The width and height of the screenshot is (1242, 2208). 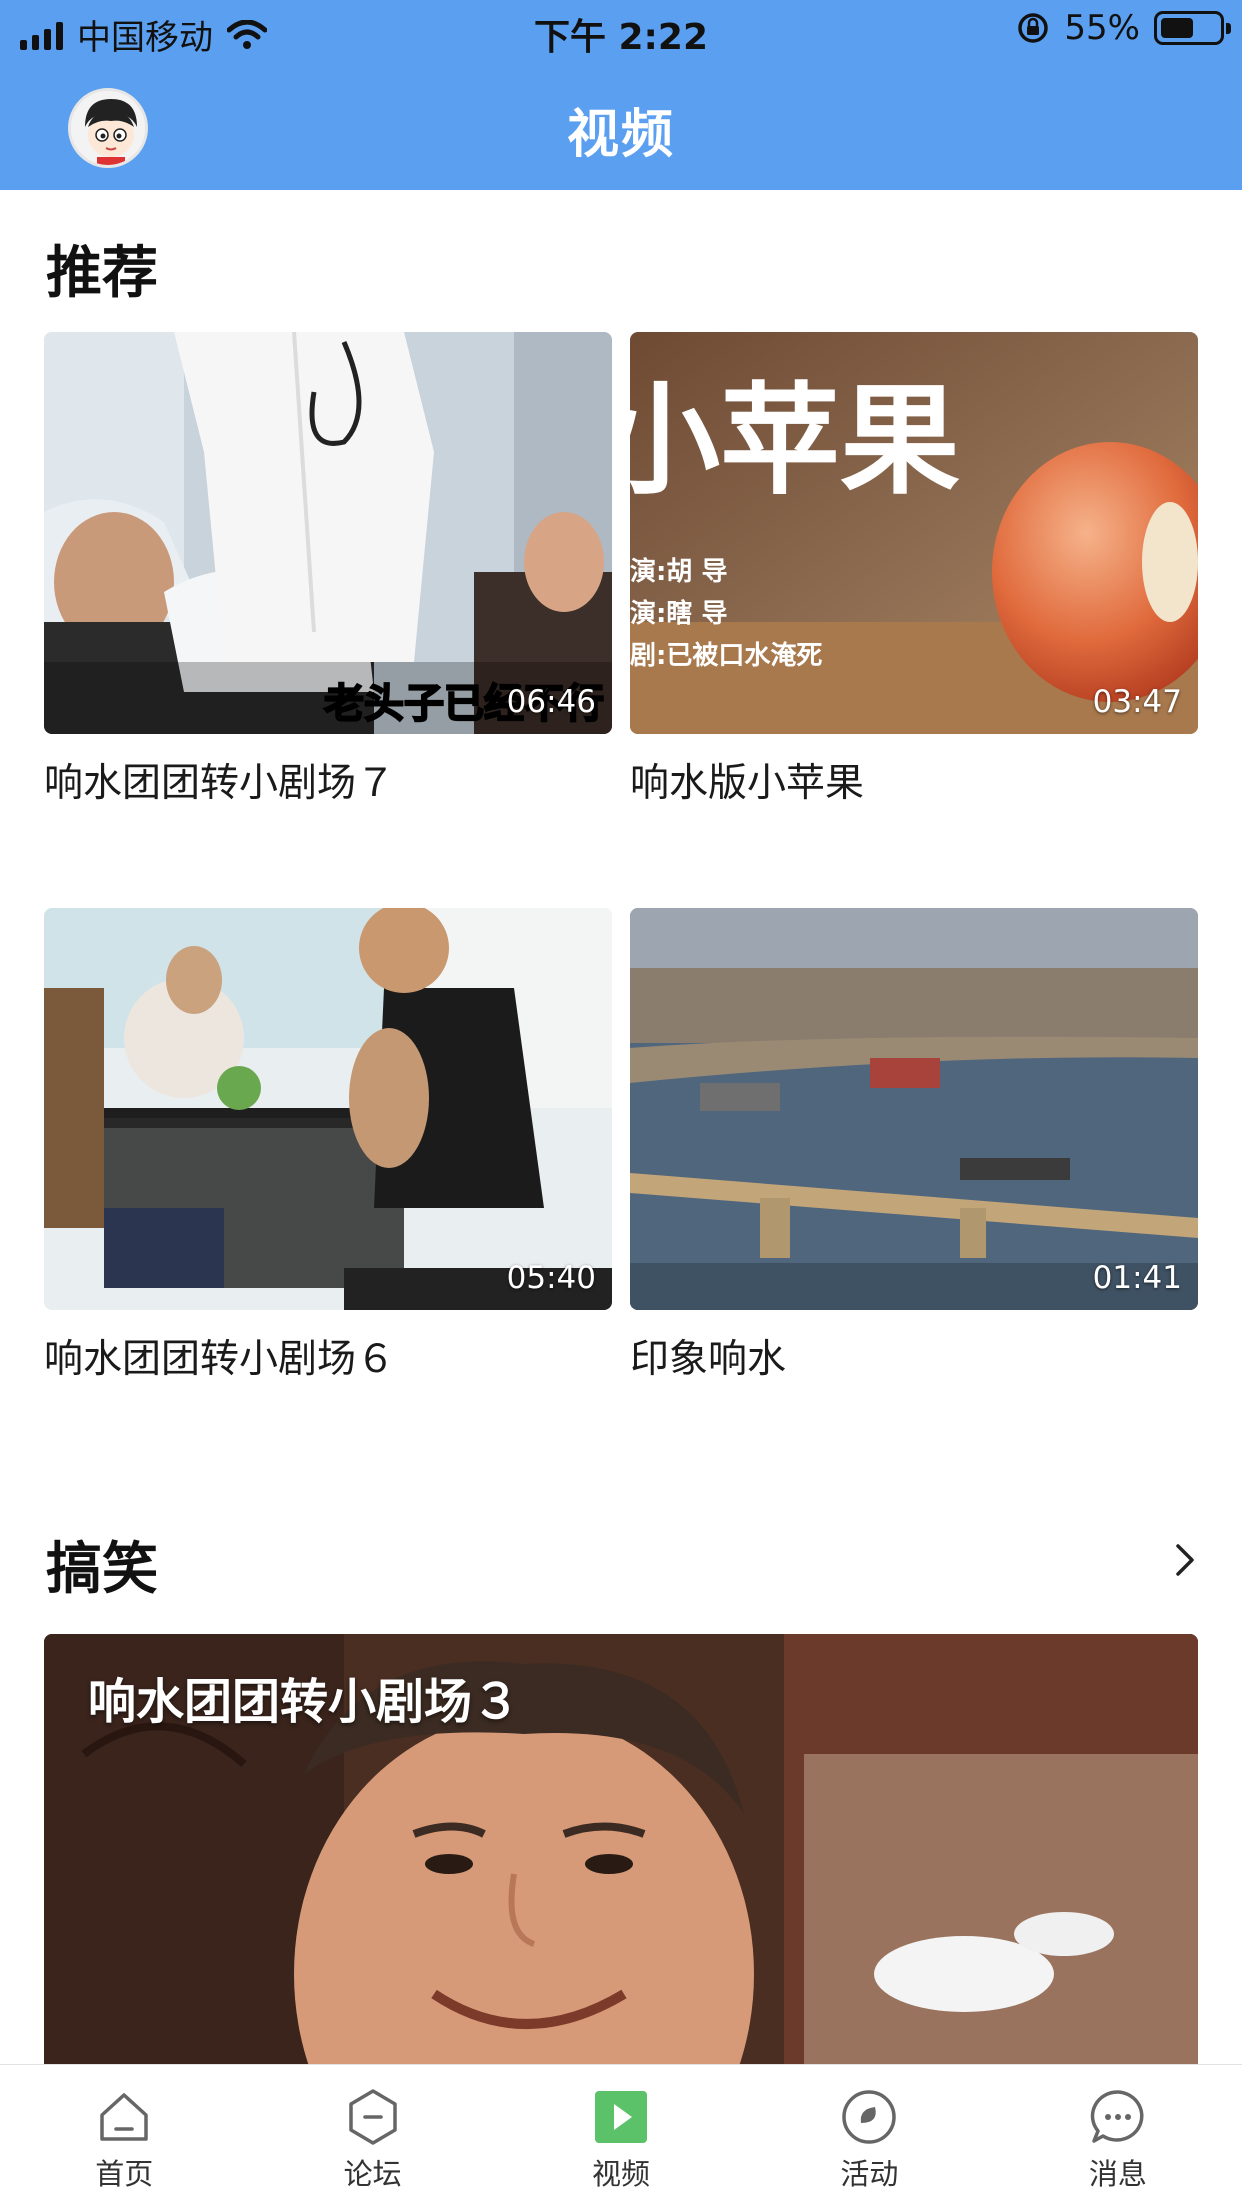 I want to click on bottom-tab-bar: 首页 论坛 视频 活动 消息, so click(x=621, y=2136).